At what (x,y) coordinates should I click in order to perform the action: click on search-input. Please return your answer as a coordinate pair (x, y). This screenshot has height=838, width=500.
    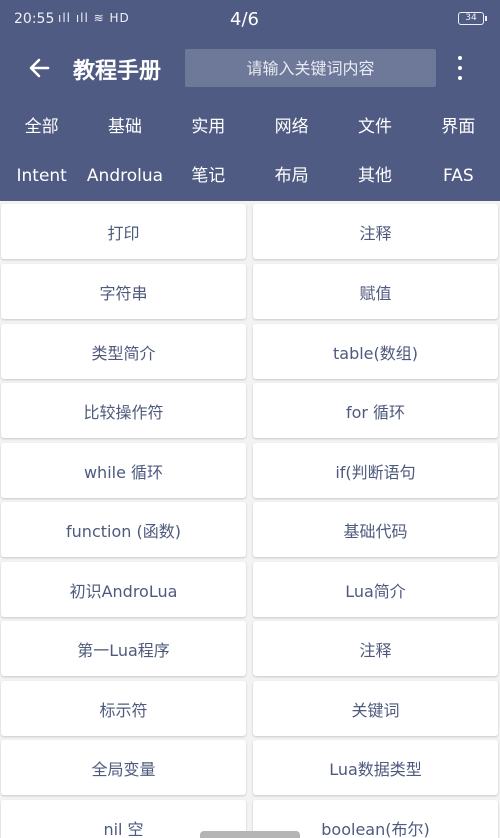
    Looking at the image, I should click on (310, 68).